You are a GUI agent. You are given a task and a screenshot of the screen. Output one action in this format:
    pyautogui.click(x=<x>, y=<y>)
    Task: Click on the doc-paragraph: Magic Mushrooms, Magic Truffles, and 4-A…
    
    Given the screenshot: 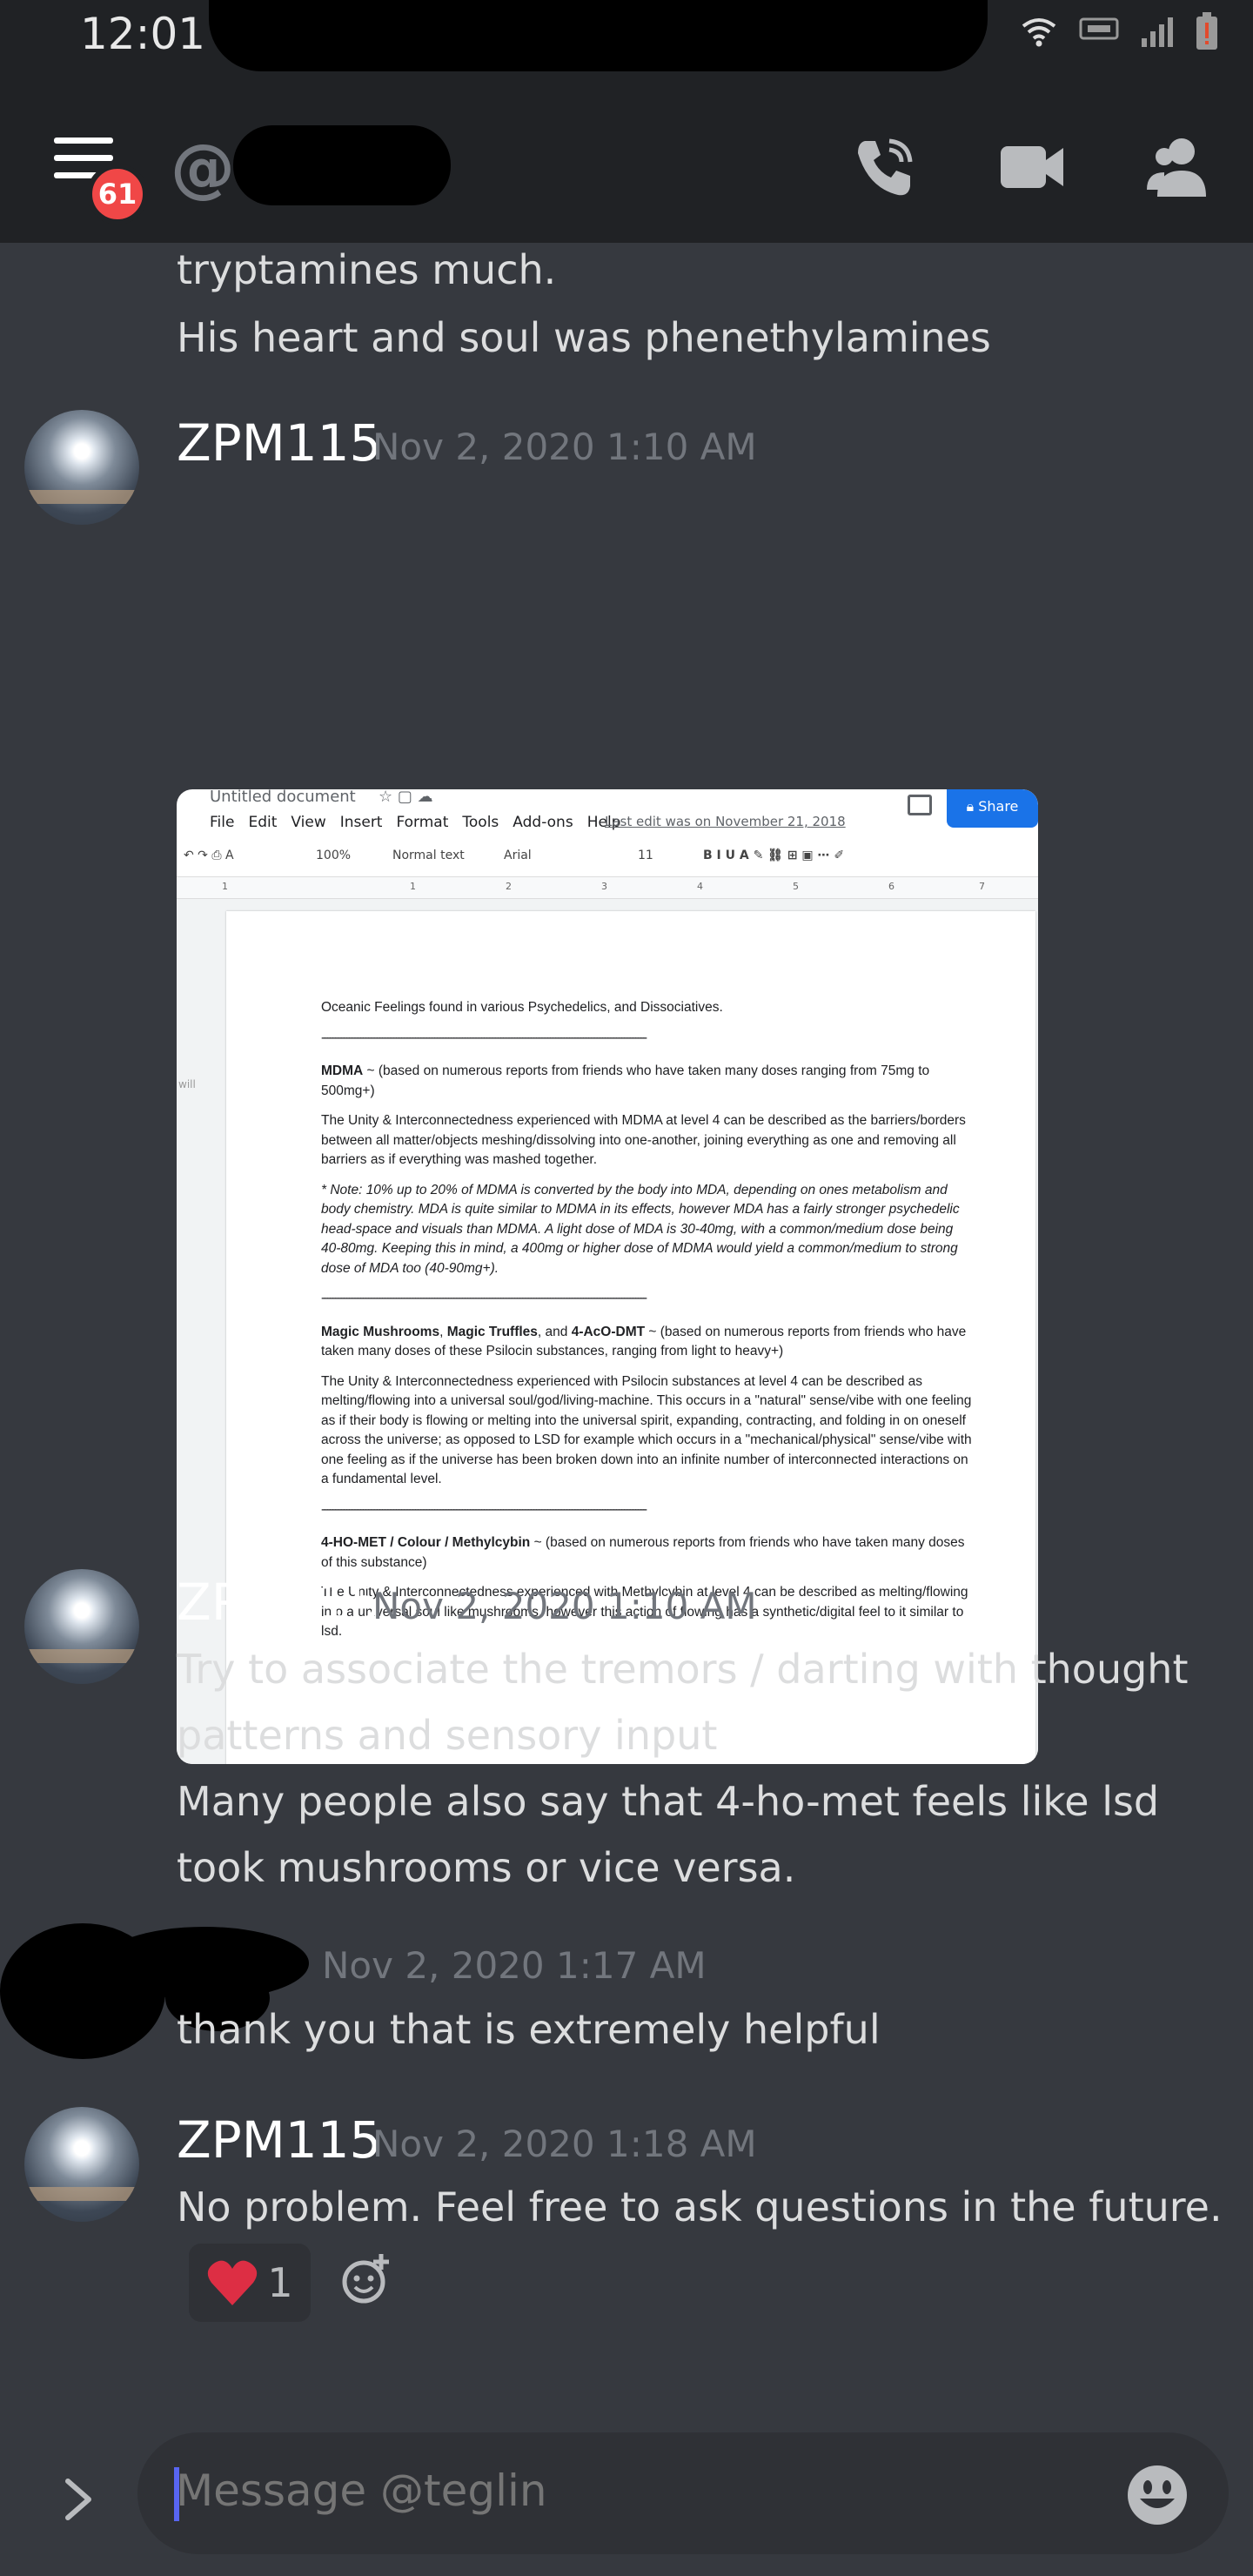 What is the action you would take?
    pyautogui.click(x=647, y=1342)
    